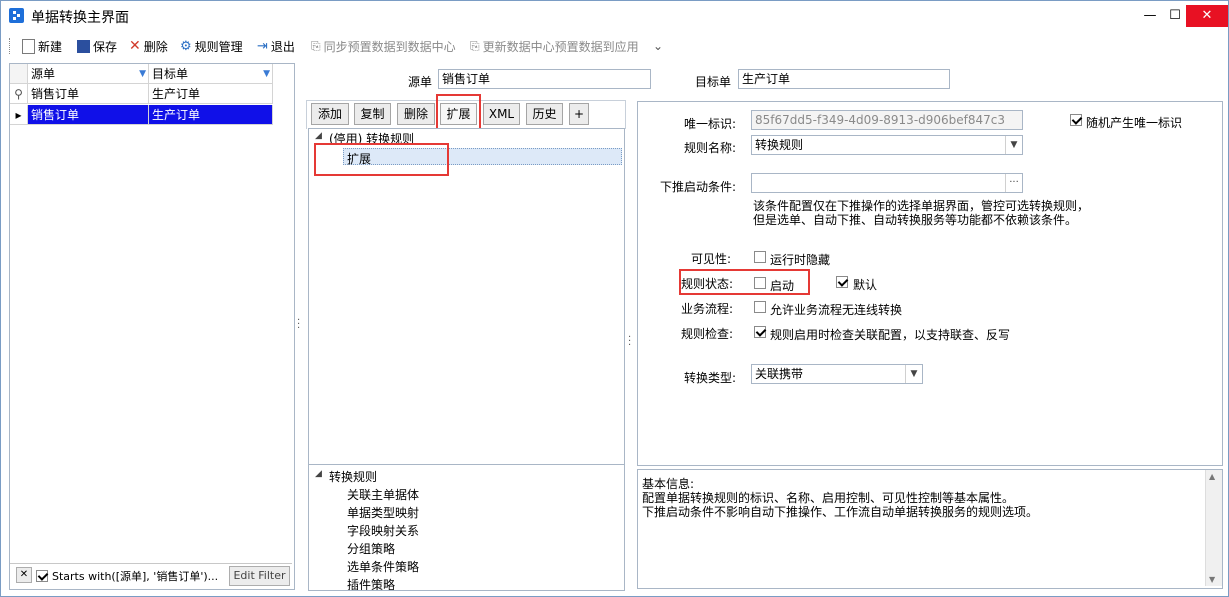  Describe the element at coordinates (1213, 528) in the screenshot. I see `info-scrollbar: ▲ ▼` at that location.